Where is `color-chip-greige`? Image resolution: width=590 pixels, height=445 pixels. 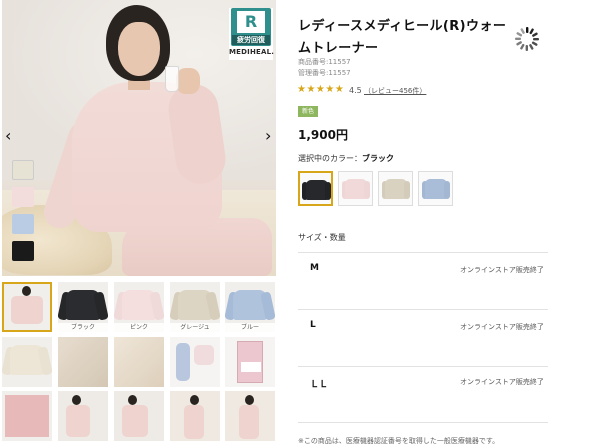
color-chip-greige is located at coordinates (23, 170).